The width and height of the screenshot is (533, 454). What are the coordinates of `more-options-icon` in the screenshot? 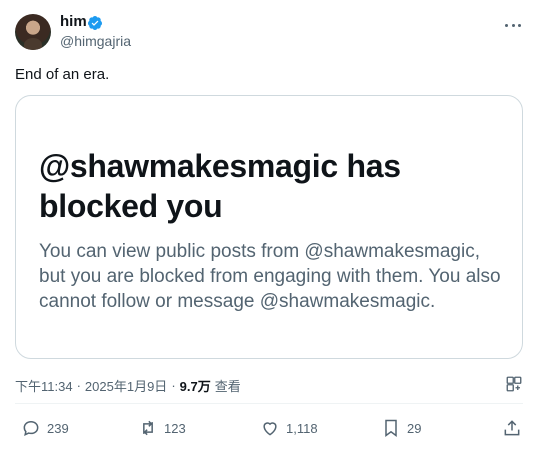 It's located at (513, 25).